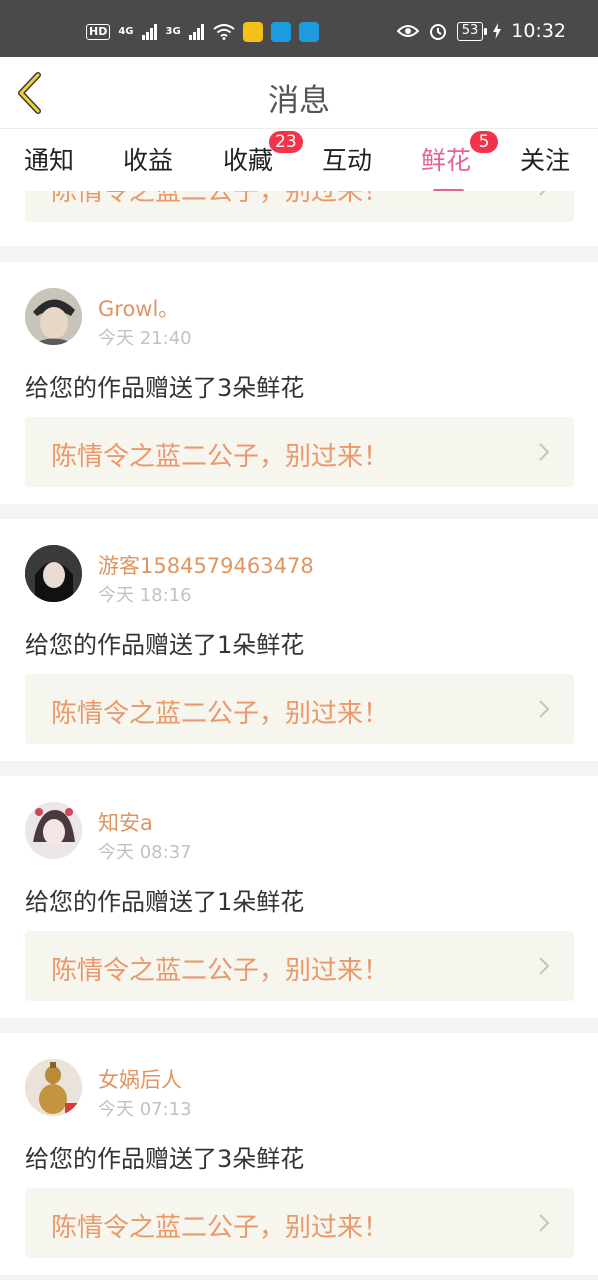 This screenshot has width=598, height=1280. I want to click on tab-notice: 通知, so click(49, 159).